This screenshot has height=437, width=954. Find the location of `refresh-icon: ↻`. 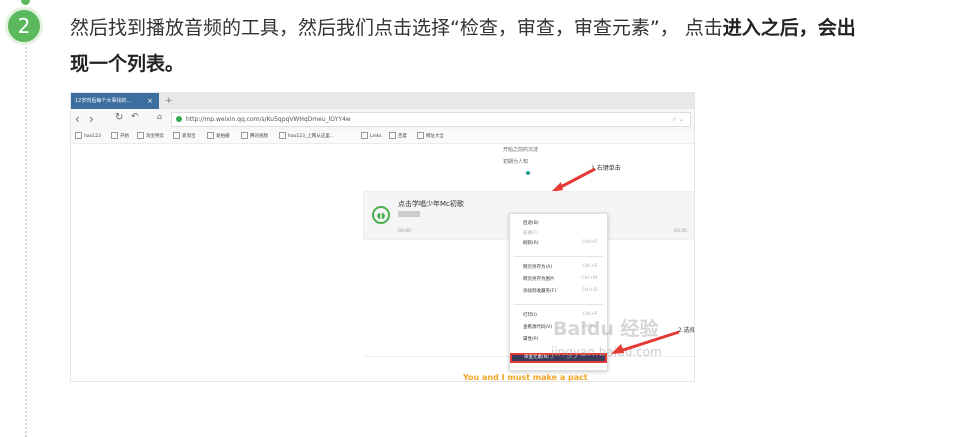

refresh-icon: ↻ is located at coordinates (119, 117).